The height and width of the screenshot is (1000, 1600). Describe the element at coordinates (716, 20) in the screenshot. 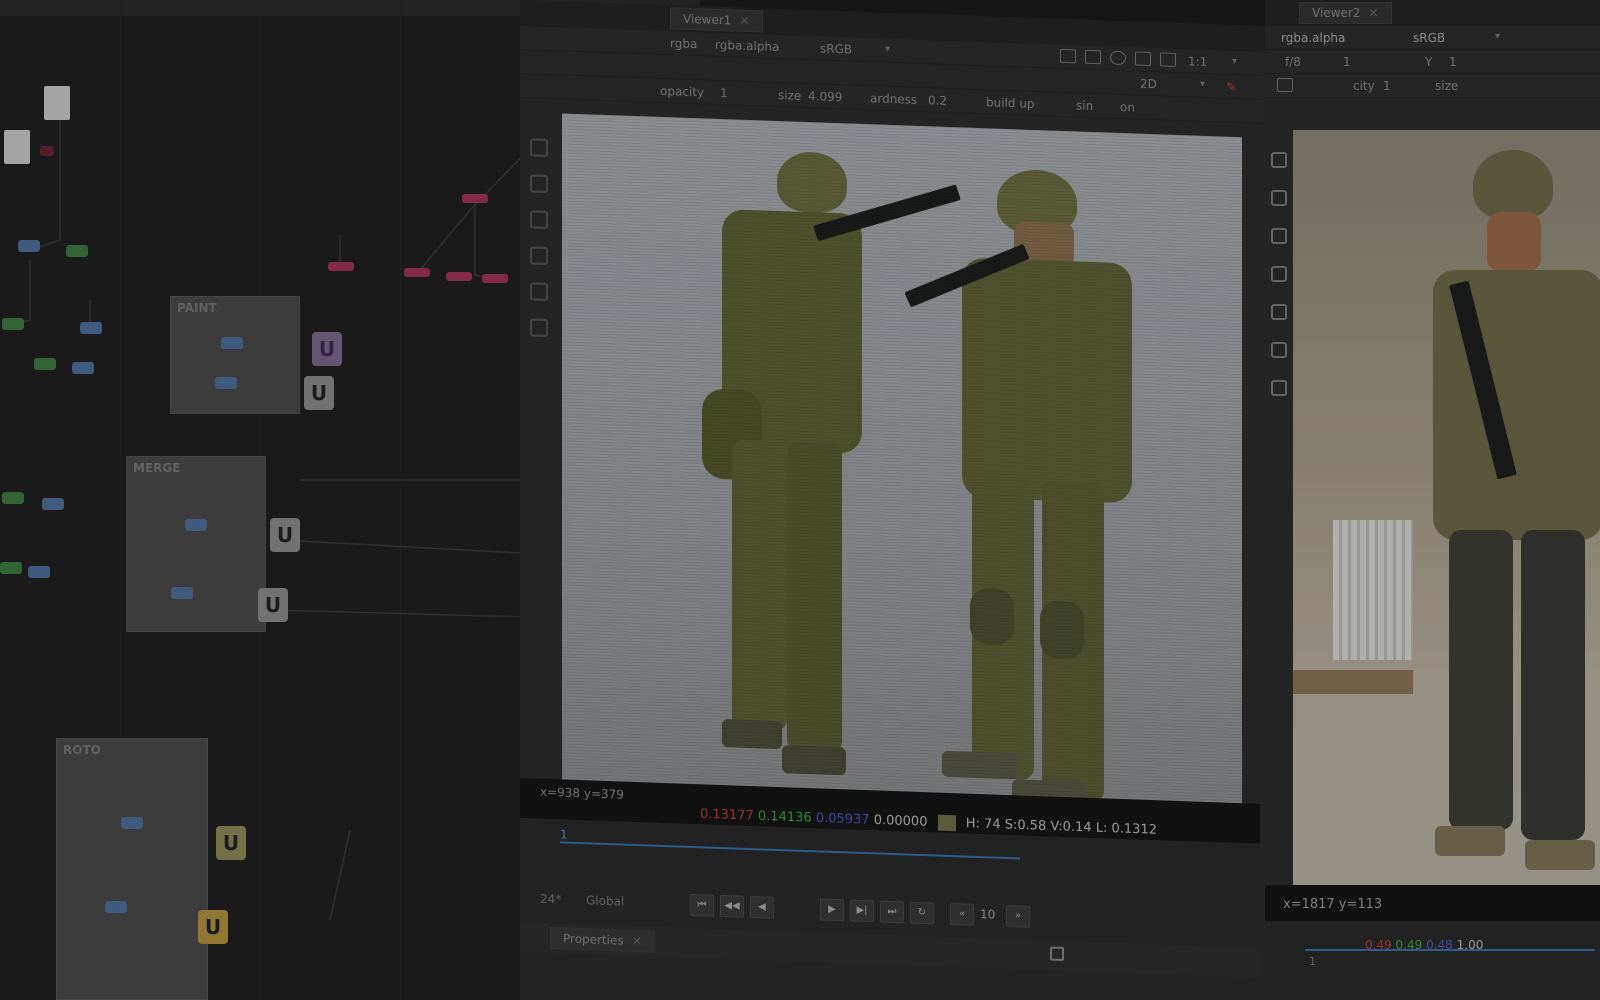

I see `tab-viewer1: Viewer1 ✕` at that location.